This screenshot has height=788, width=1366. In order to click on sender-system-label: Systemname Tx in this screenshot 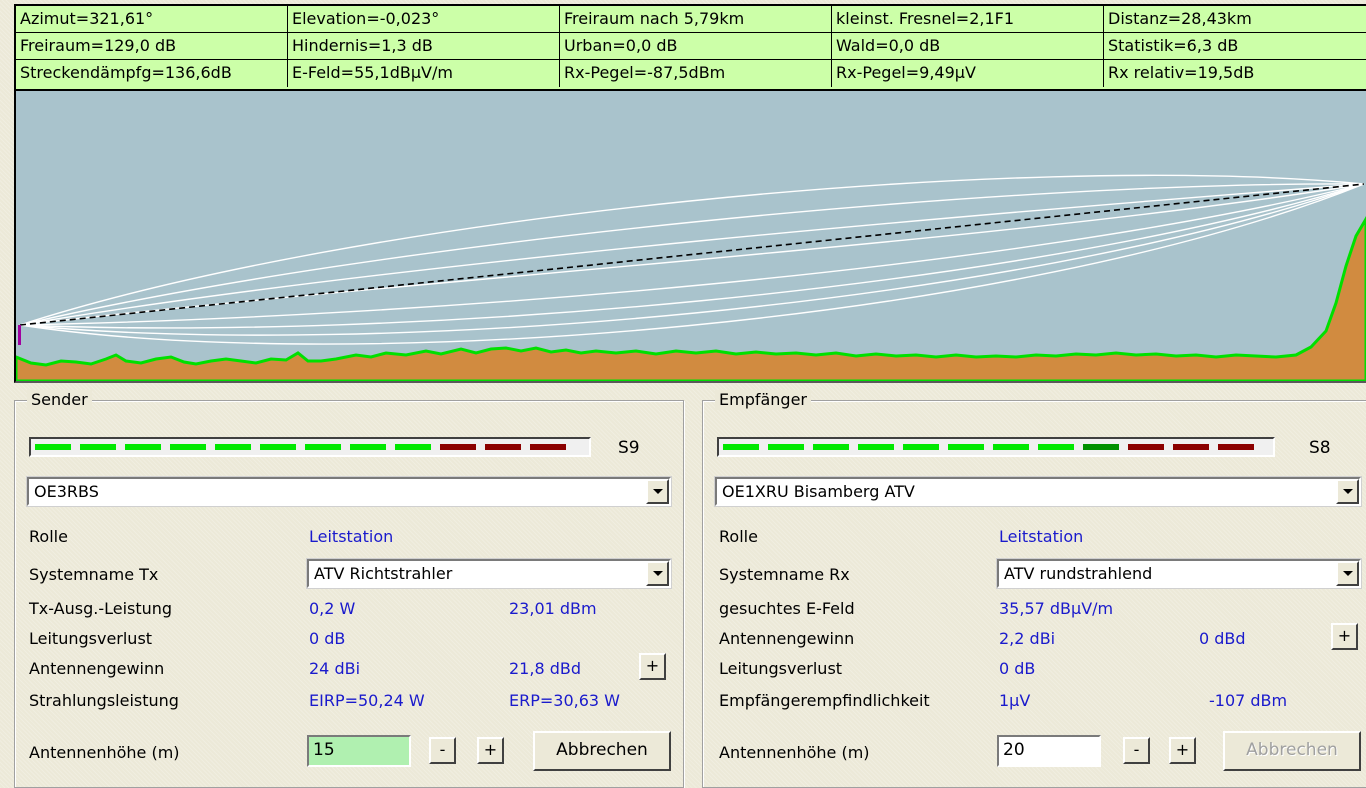, I will do `click(94, 574)`.